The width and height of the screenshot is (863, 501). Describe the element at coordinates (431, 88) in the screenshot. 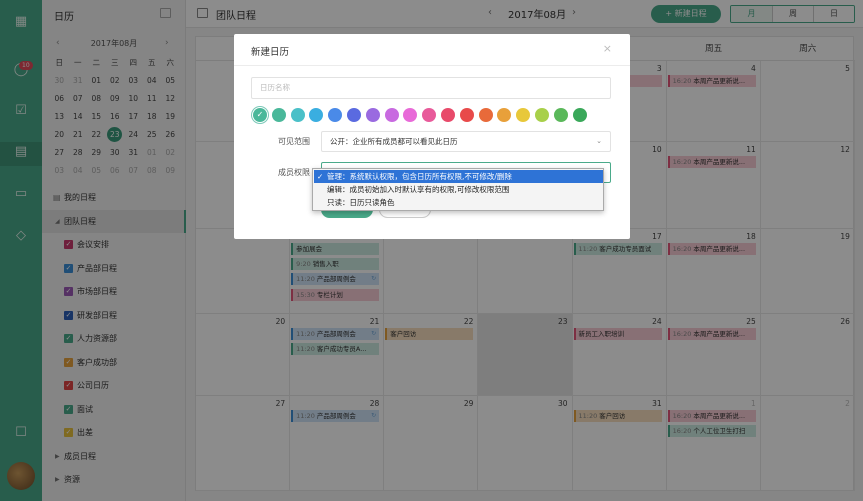

I see `calendar-name-input: 日历名称` at that location.